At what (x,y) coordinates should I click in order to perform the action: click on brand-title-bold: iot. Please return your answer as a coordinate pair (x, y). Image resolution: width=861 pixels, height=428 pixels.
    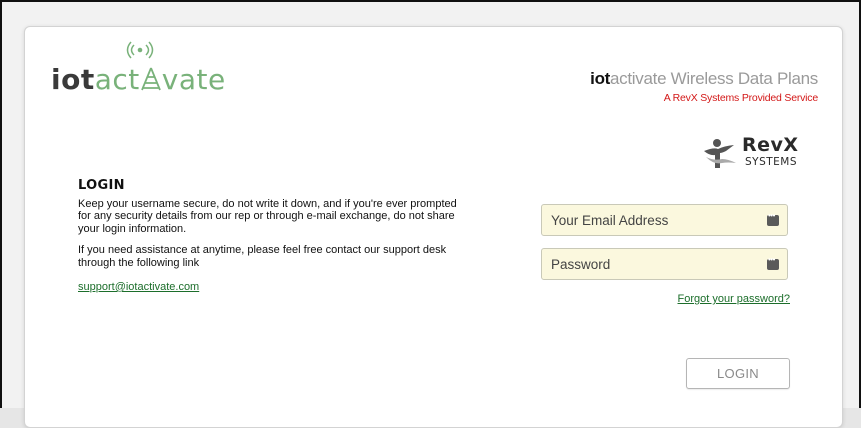
    Looking at the image, I should click on (600, 78).